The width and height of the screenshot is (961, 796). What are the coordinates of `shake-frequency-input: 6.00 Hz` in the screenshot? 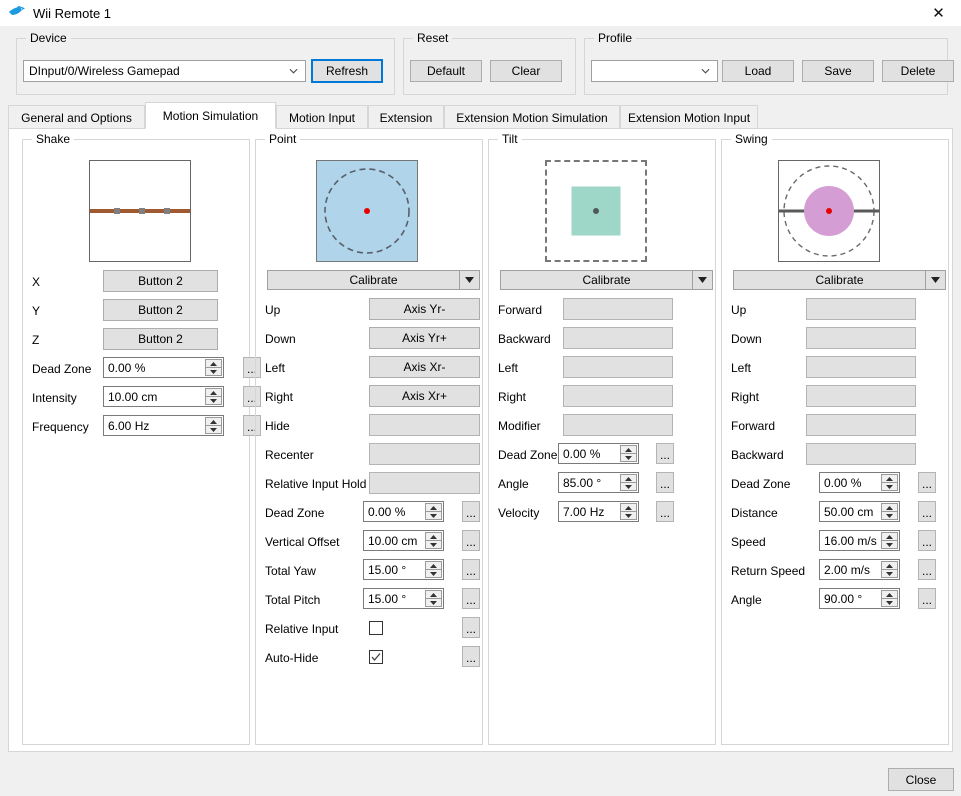 It's located at (163, 425).